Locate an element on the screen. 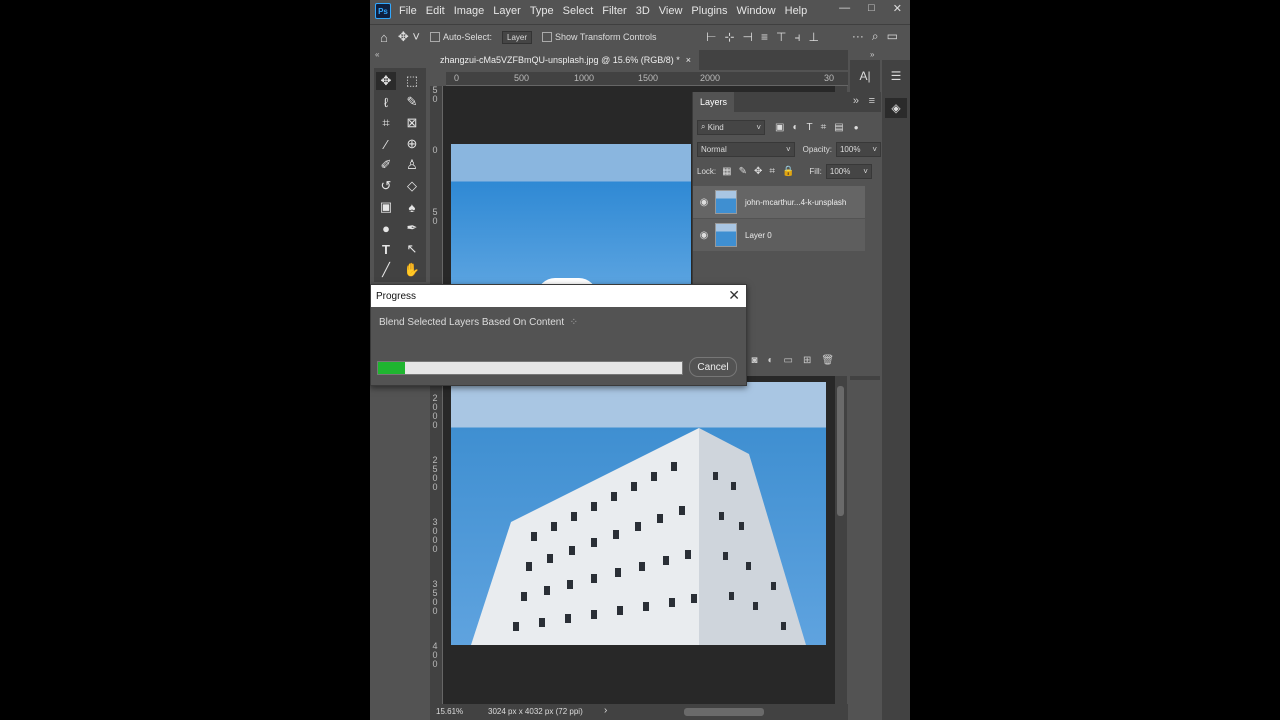 The height and width of the screenshot is (720, 1280). new-group-icon: ▭ is located at coordinates (787, 360).